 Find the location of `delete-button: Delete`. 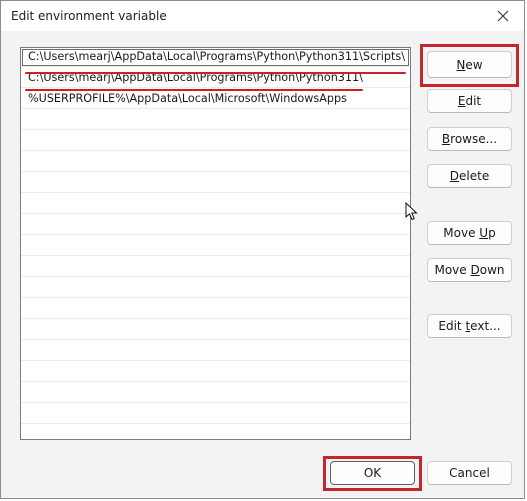

delete-button: Delete is located at coordinates (469, 176).